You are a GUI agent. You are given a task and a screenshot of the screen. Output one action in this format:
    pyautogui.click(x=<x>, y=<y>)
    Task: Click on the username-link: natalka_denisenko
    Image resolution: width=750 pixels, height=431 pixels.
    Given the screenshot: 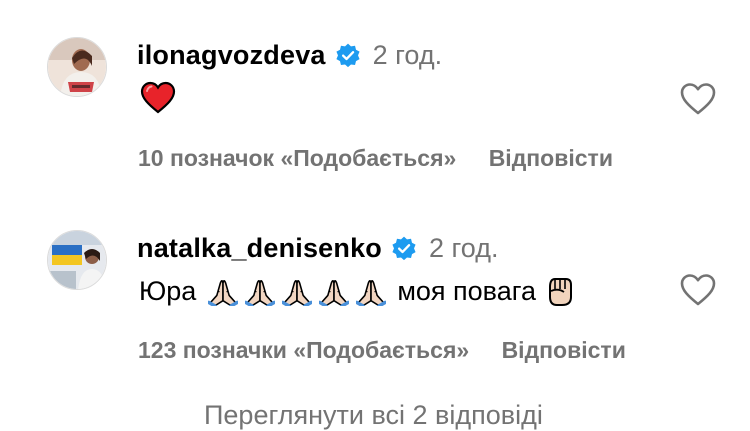 What is the action you would take?
    pyautogui.click(x=259, y=248)
    